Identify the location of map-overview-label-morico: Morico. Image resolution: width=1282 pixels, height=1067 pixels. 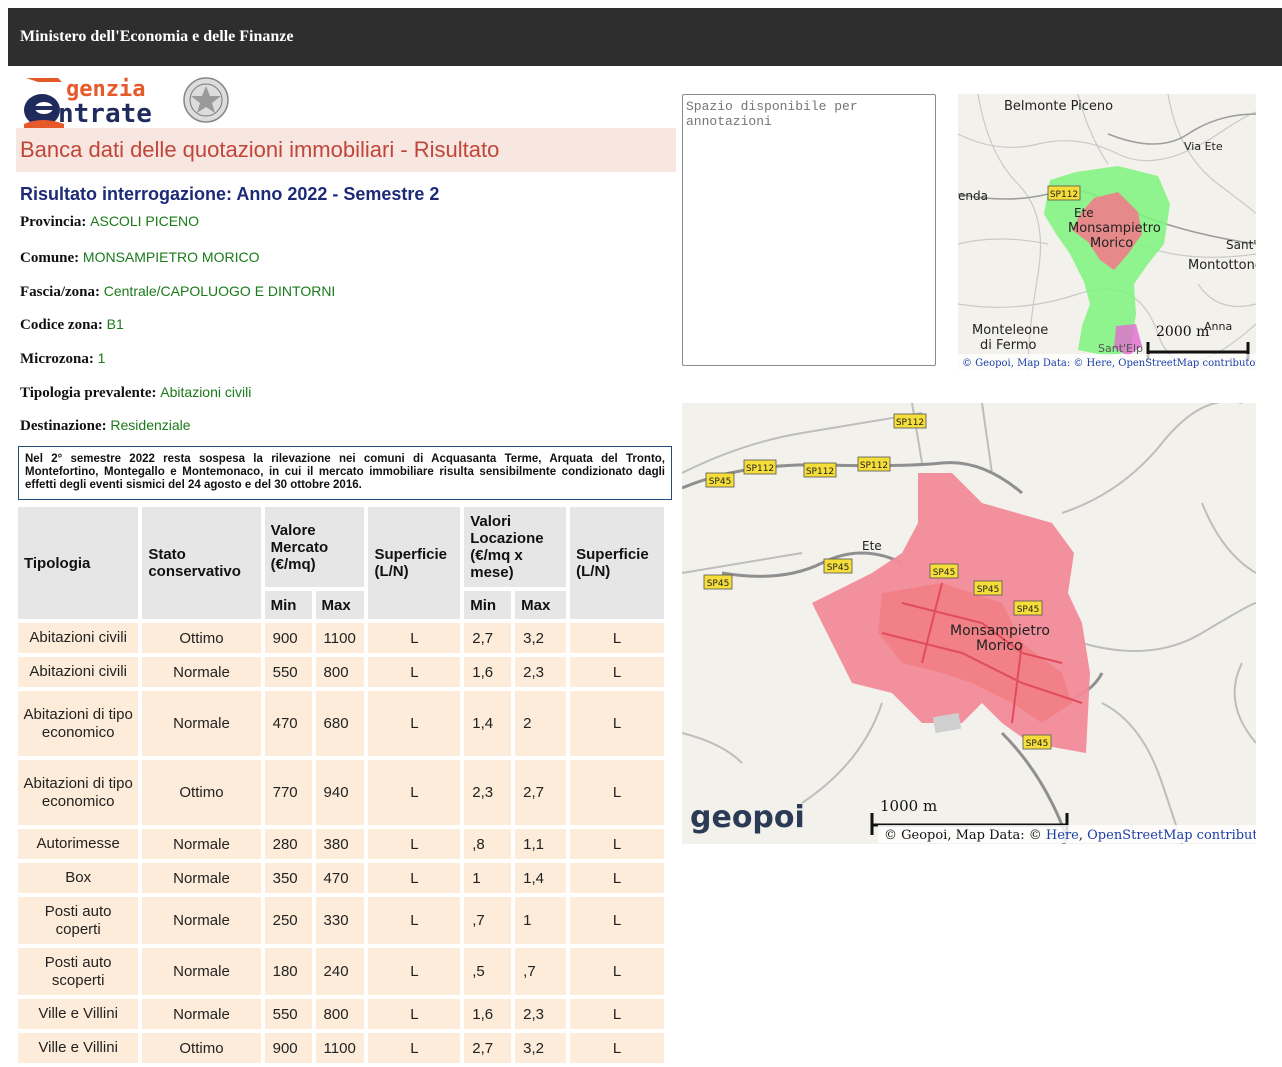
(1111, 243).